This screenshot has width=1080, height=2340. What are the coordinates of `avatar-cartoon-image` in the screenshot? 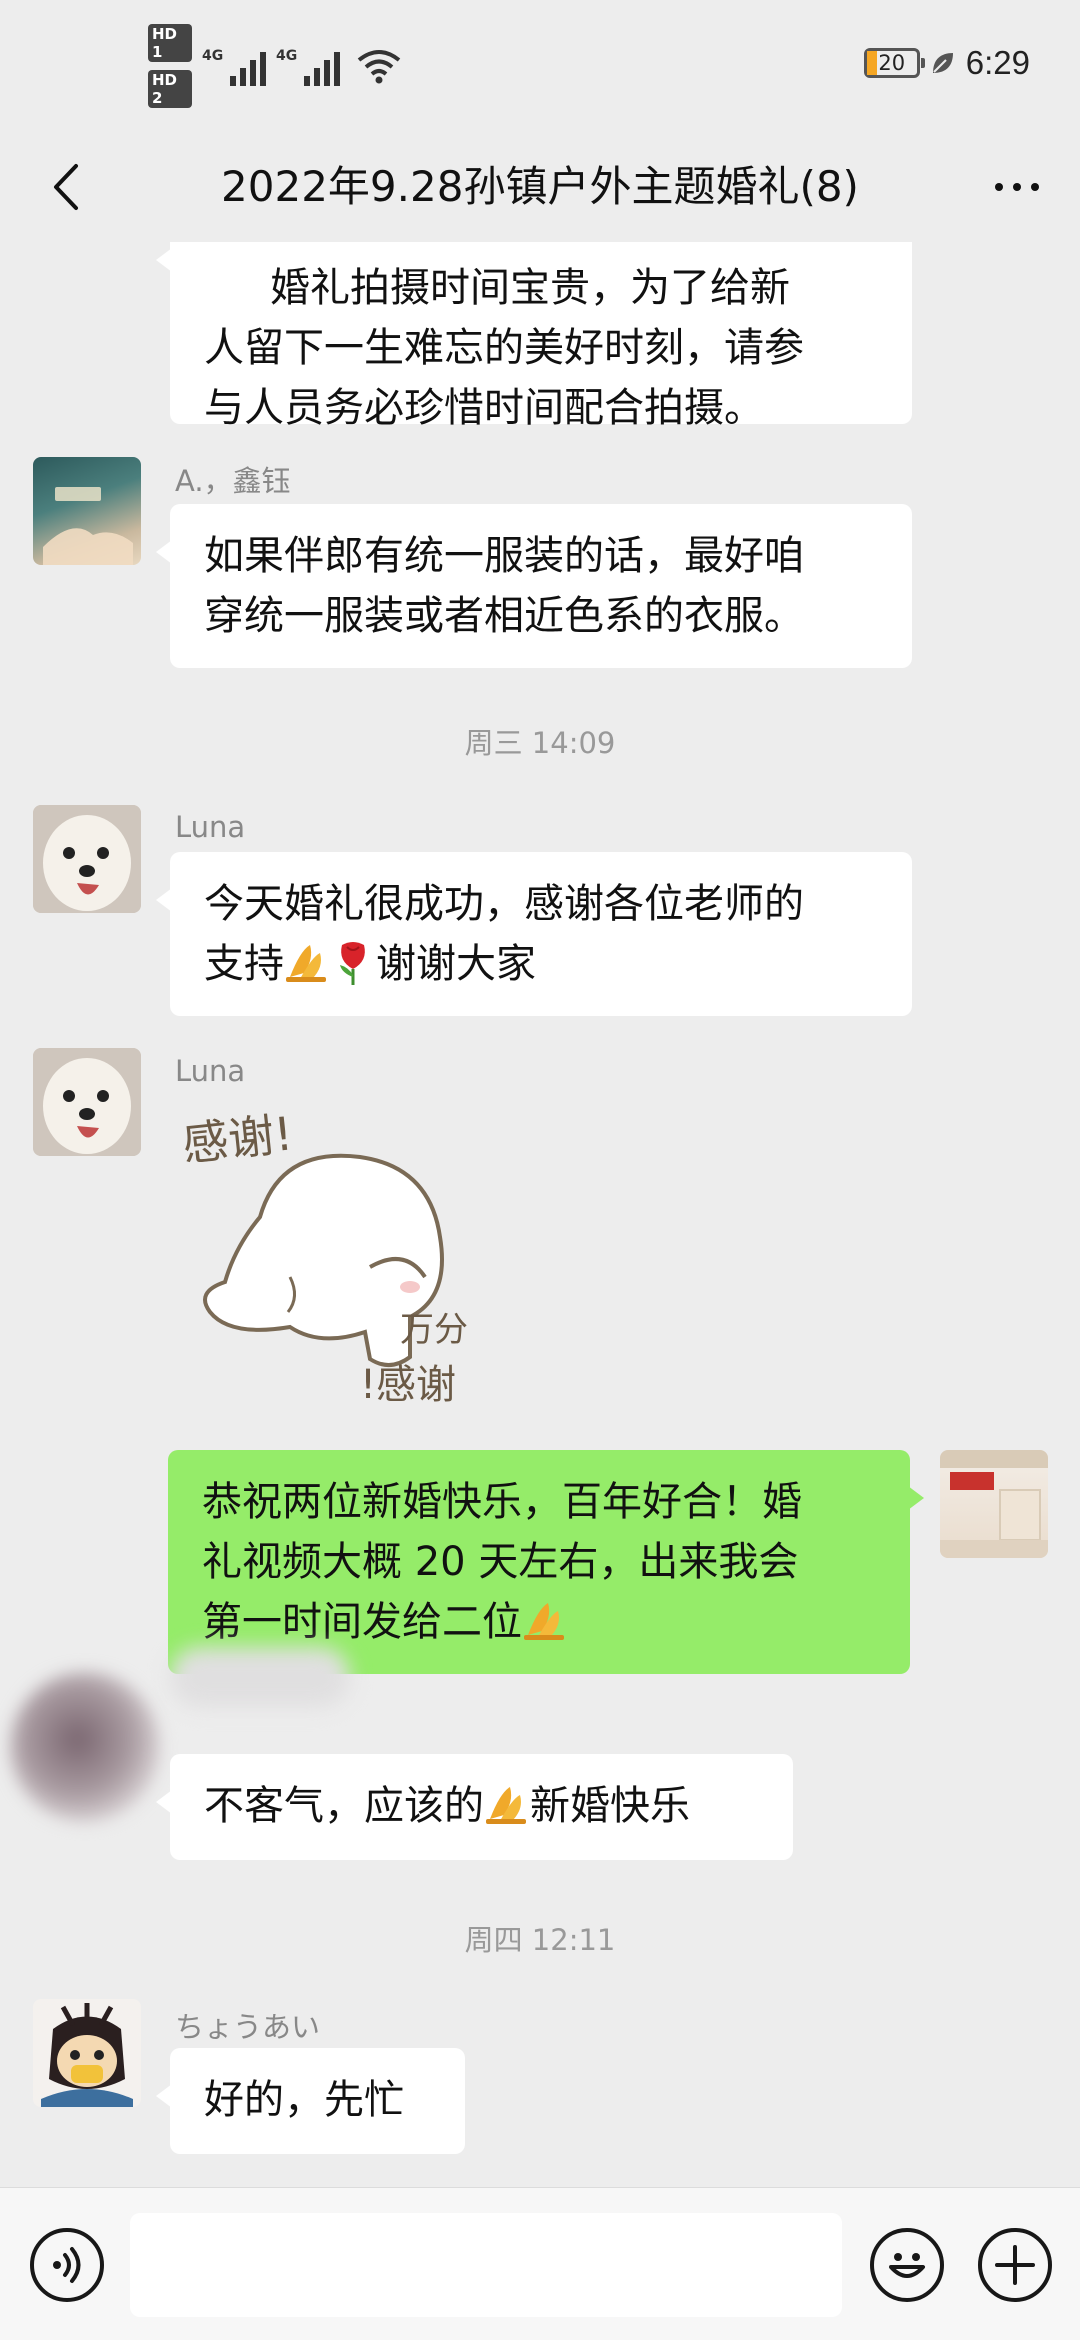 It's located at (87, 2055).